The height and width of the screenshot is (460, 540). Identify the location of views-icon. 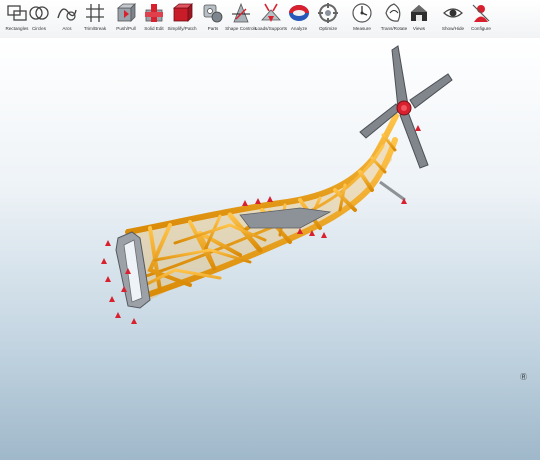
(419, 13).